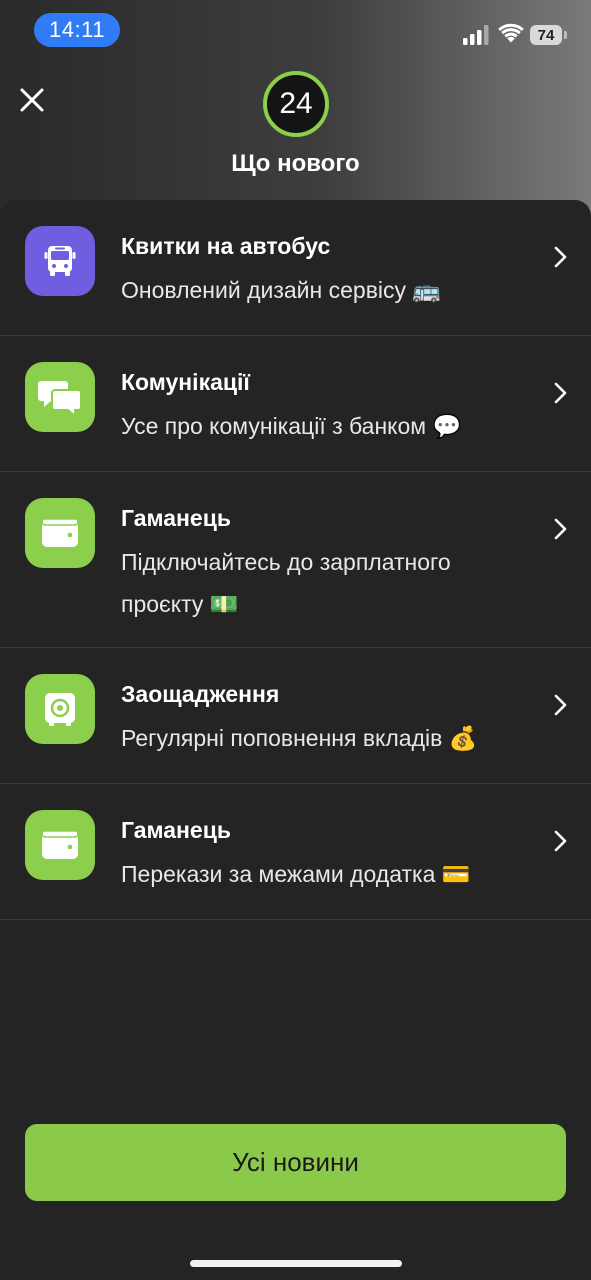  I want to click on cellular-signal-icon, so click(476, 35).